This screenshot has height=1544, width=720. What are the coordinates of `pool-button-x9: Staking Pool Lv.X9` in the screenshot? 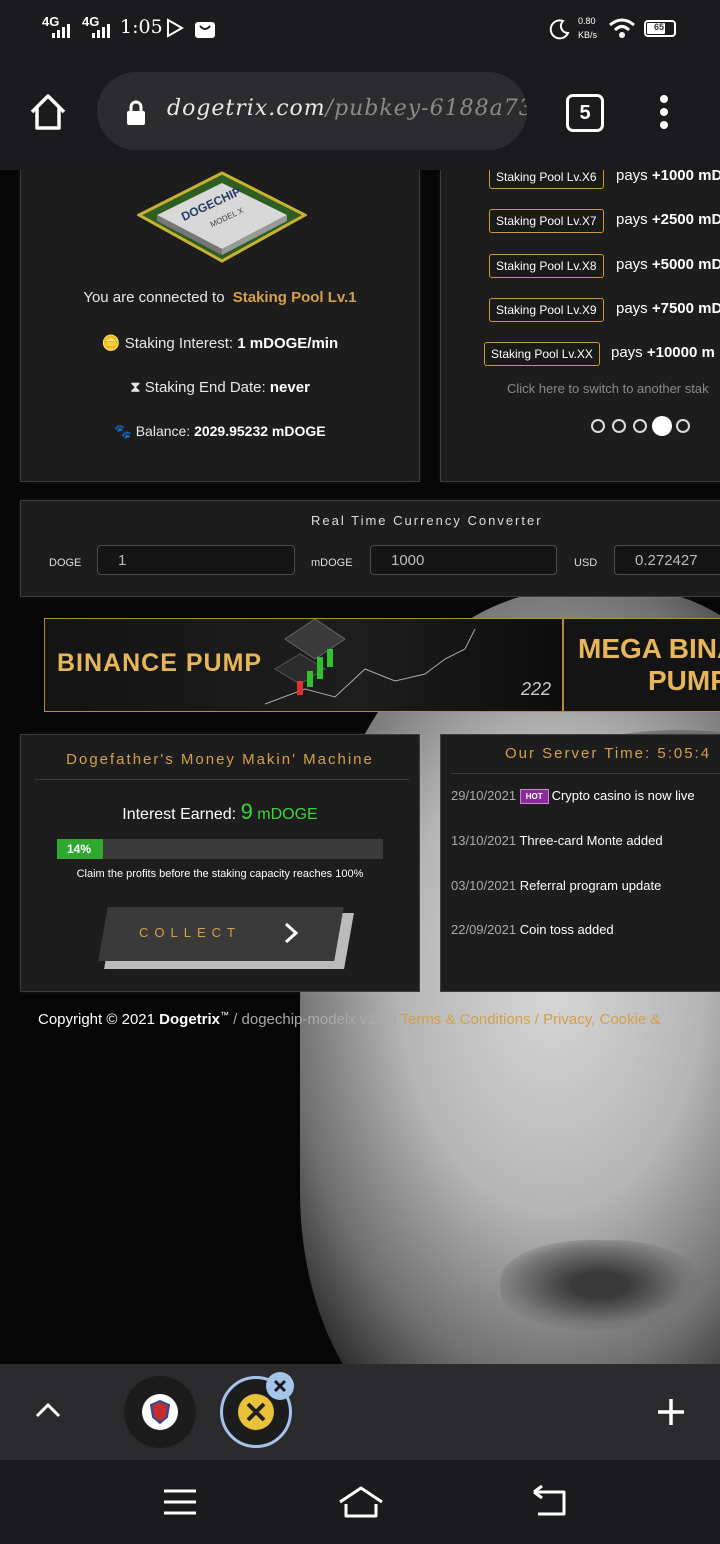 It's located at (546, 310).